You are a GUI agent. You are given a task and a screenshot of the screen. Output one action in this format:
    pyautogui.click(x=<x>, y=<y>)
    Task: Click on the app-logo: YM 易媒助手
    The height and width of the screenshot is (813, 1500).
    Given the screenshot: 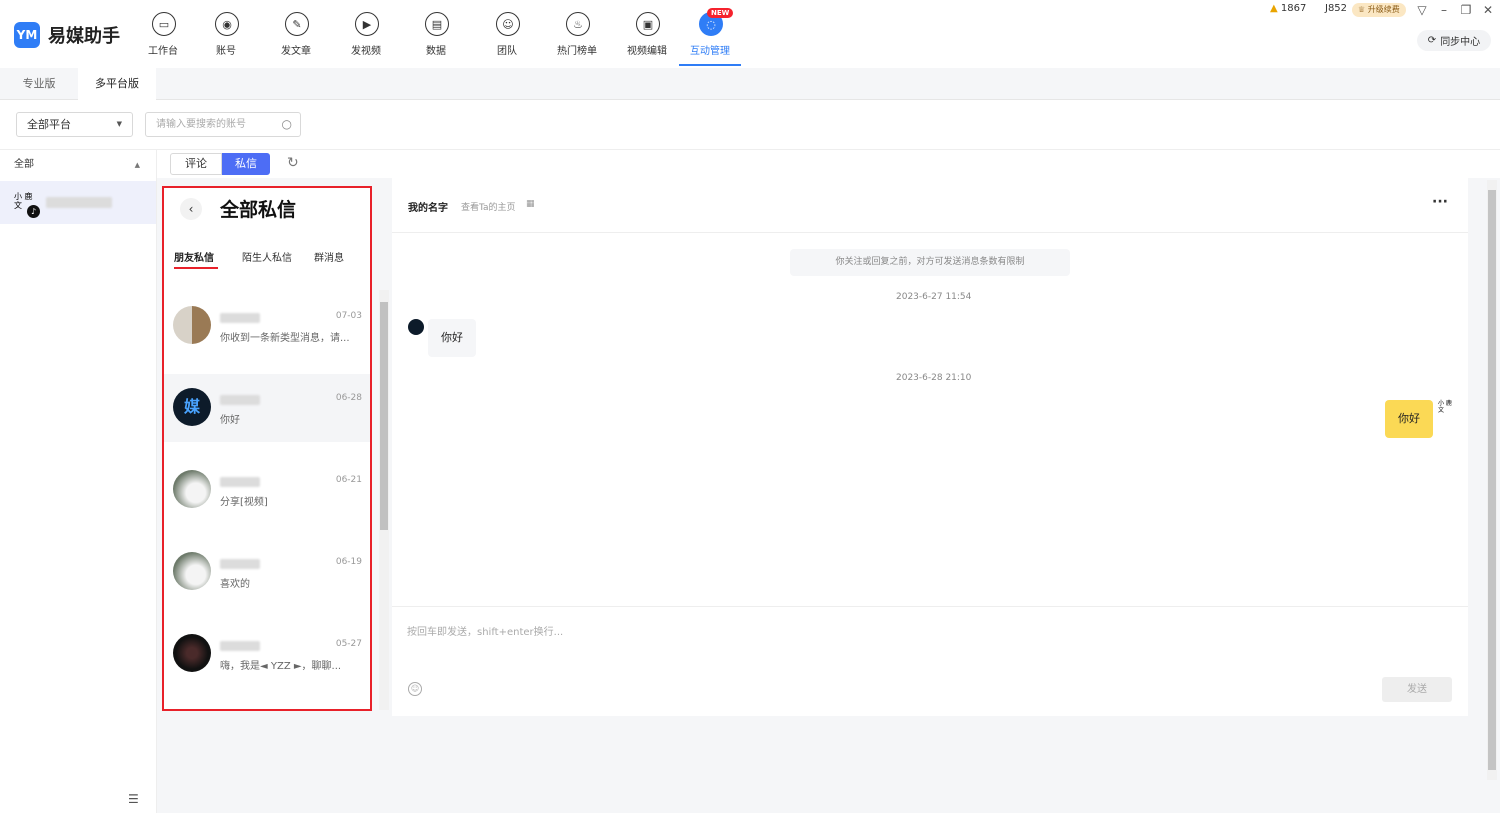 What is the action you would take?
    pyautogui.click(x=67, y=35)
    